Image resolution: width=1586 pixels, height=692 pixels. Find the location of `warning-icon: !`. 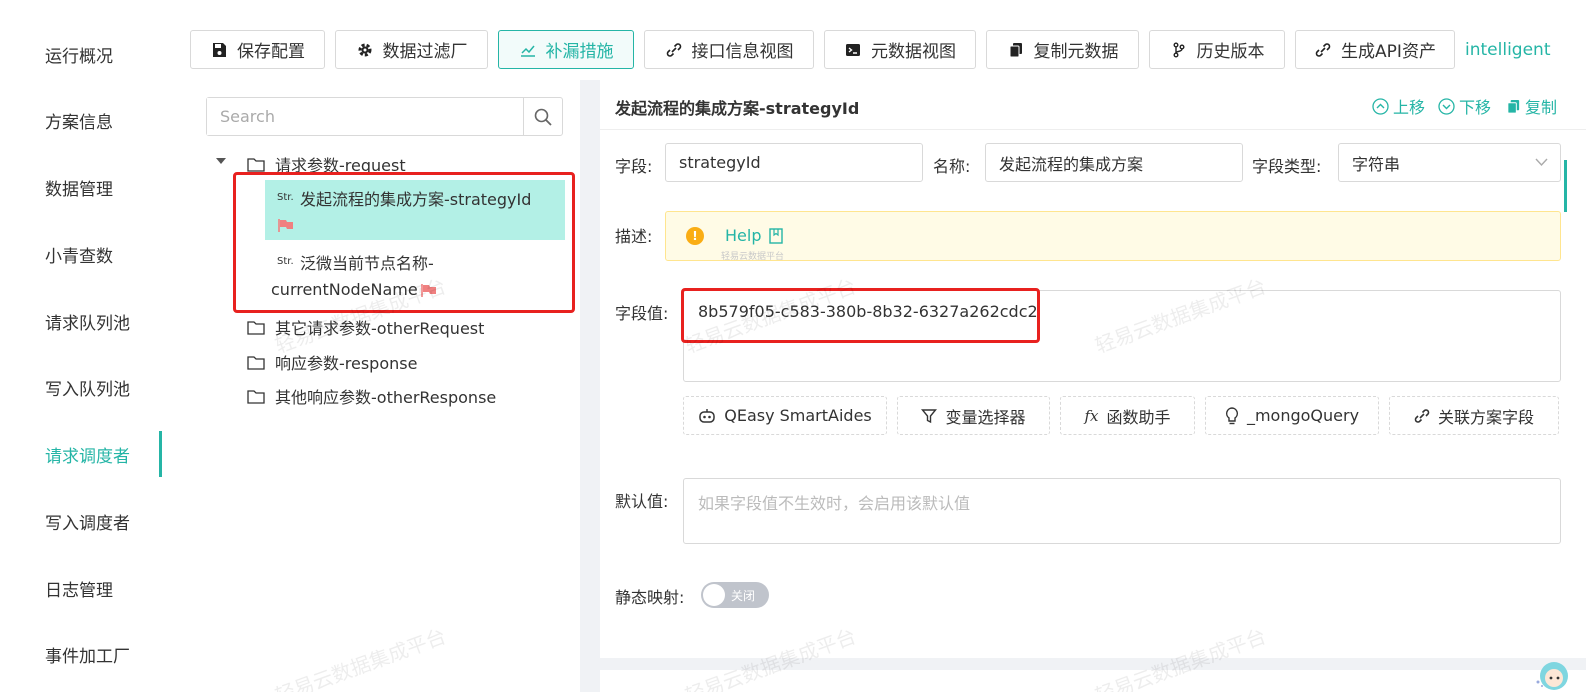

warning-icon: ! is located at coordinates (695, 236).